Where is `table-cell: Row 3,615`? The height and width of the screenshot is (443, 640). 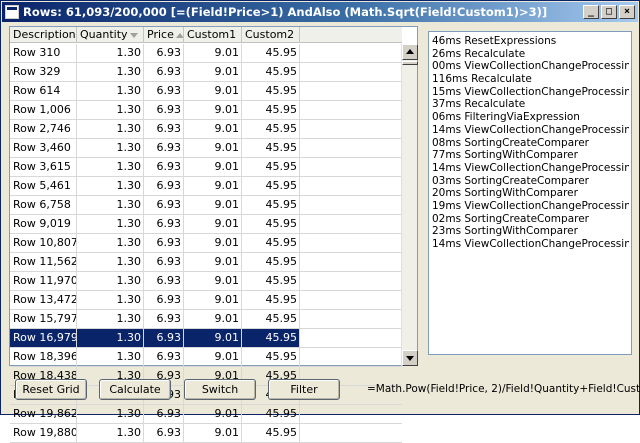
table-cell: Row 3,615 is located at coordinates (43, 167).